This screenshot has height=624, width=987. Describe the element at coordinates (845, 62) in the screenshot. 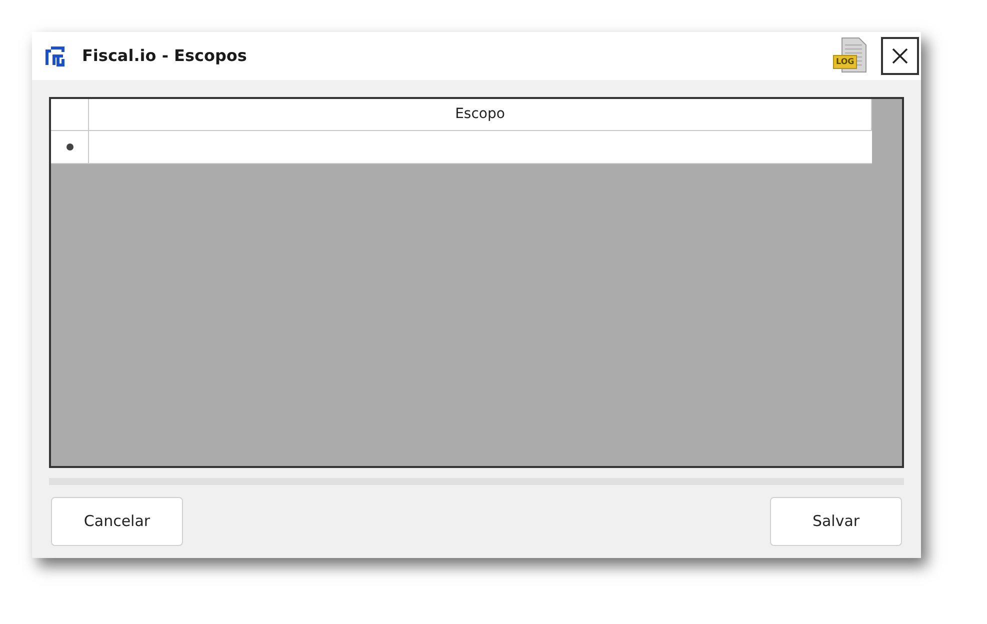

I see `log-label: LOG` at that location.